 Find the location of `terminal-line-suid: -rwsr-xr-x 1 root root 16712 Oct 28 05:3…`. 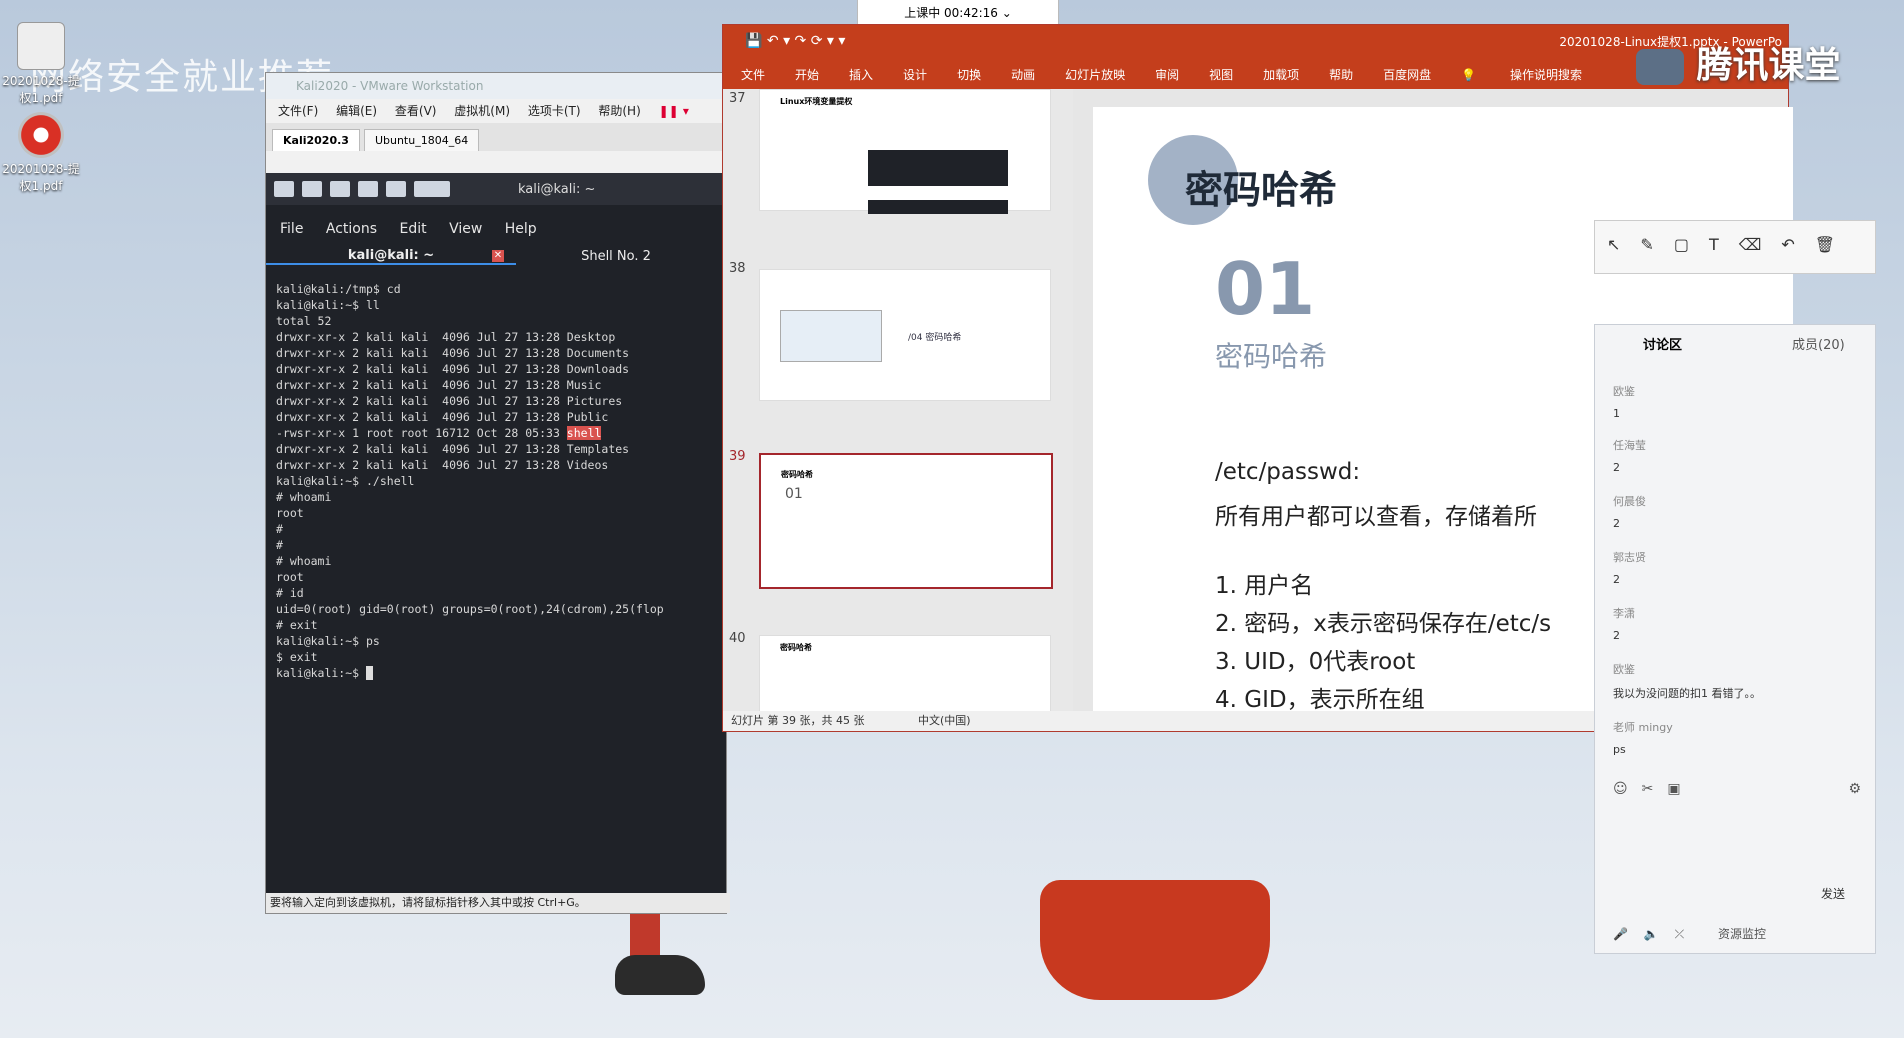

terminal-line-suid: -rwsr-xr-x 1 root root 16712 Oct 28 05:3… is located at coordinates (501, 433).